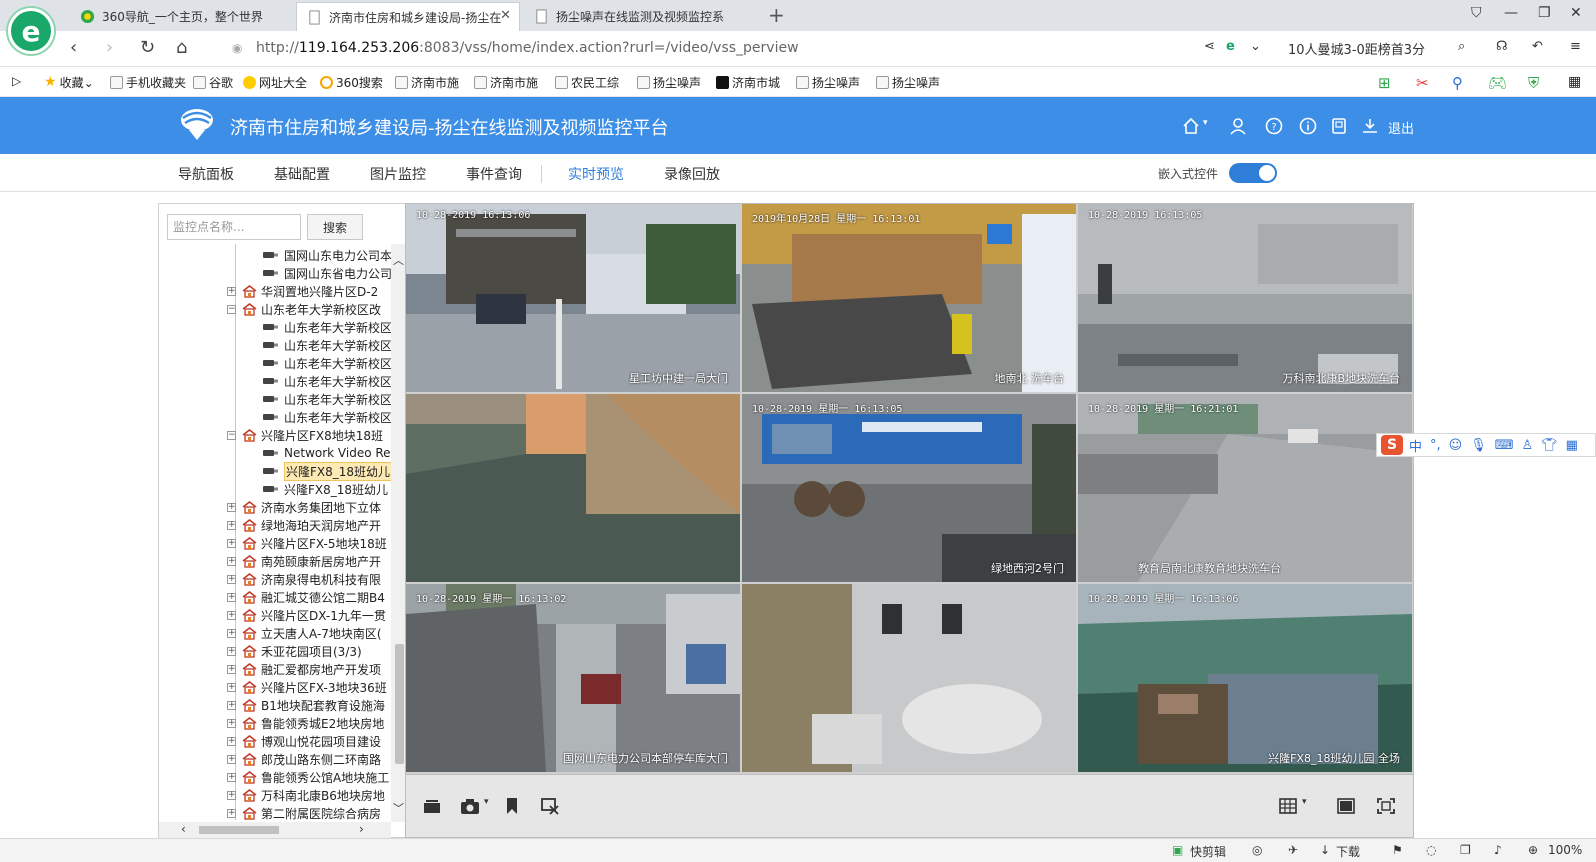 This screenshot has height=862, width=1596. What do you see at coordinates (1431, 850) in the screenshot?
I see `cleanup-icon: ◌` at bounding box center [1431, 850].